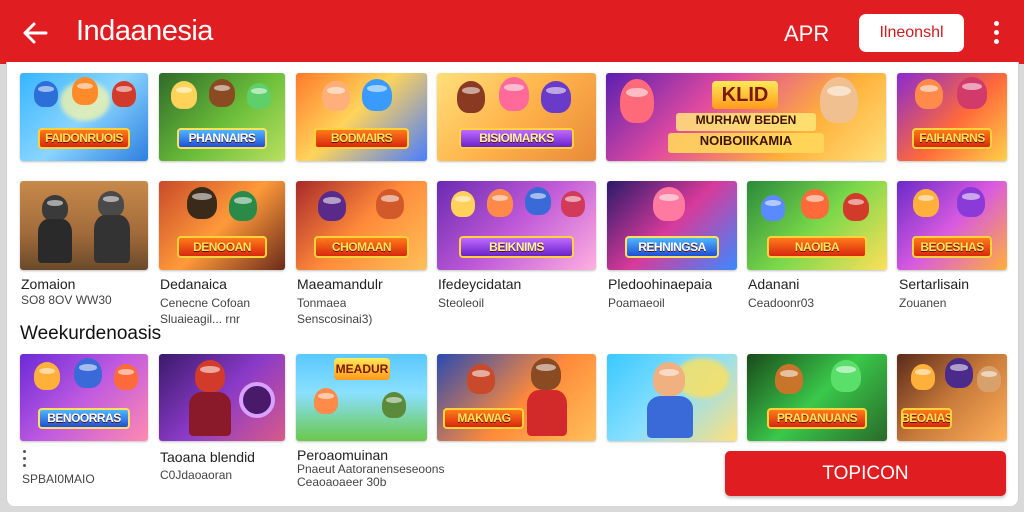  Describe the element at coordinates (340, 284) in the screenshot. I see `game-title: Maeamandulr` at that location.